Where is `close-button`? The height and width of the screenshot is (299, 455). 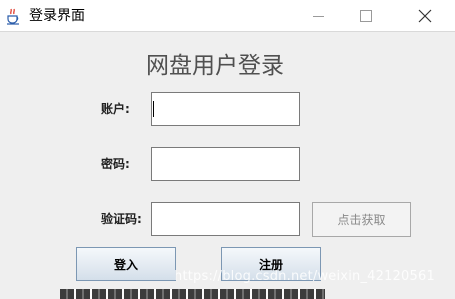 close-button is located at coordinates (425, 16).